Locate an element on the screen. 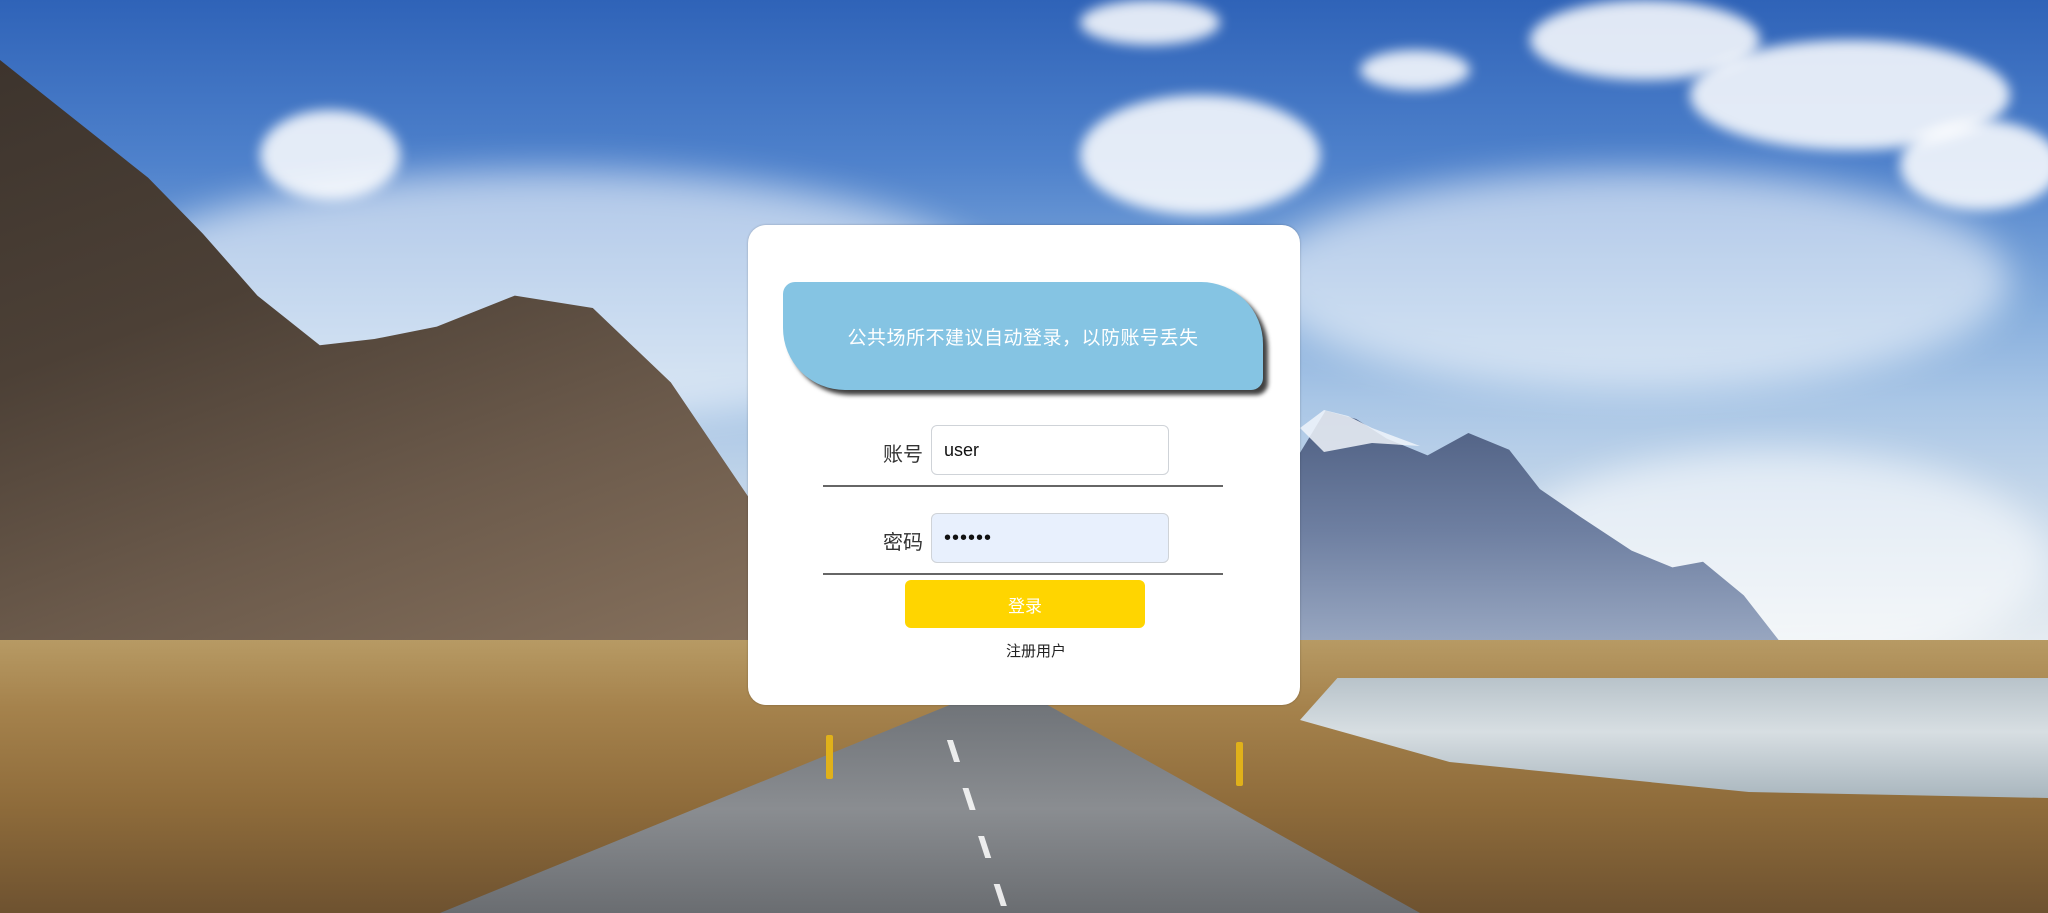  security-notice-banner: 公共场所不建议自动登录，以防账号丢失 is located at coordinates (1023, 336).